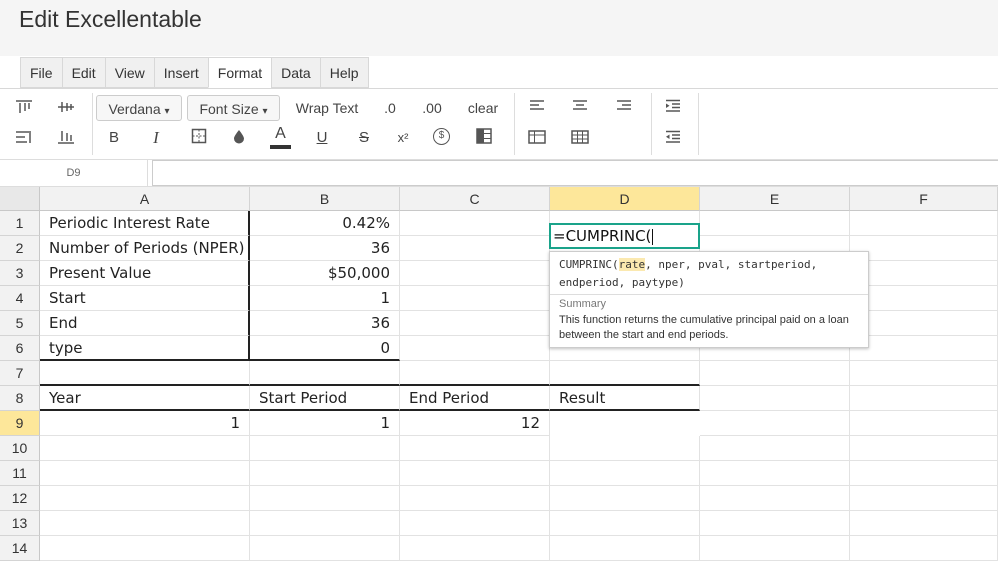  Describe the element at coordinates (325, 223) in the screenshot. I see `cell-b1: 0.42%` at that location.